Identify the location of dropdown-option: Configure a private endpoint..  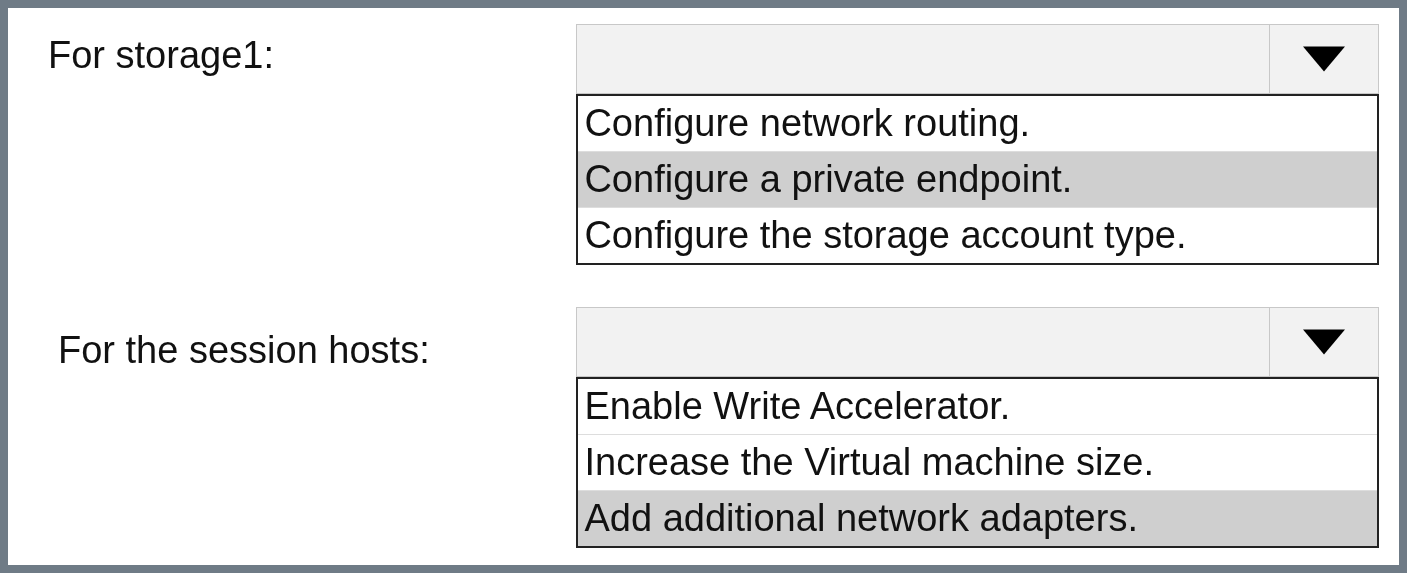
(977, 179).